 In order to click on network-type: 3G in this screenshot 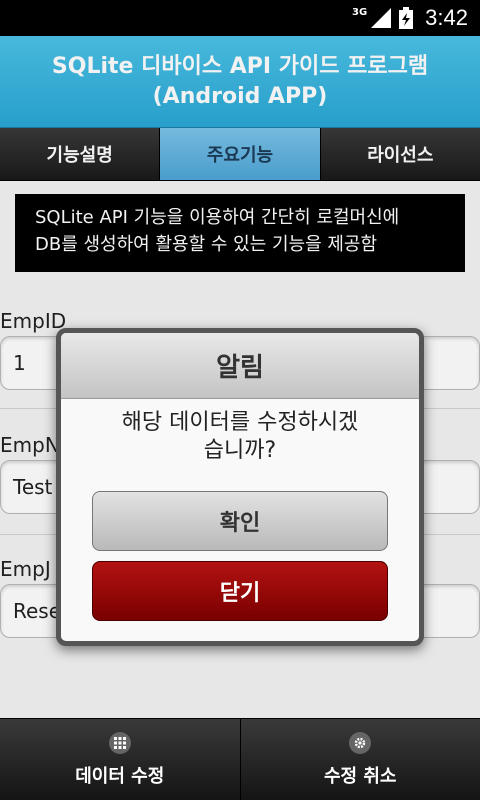, I will do `click(360, 12)`.